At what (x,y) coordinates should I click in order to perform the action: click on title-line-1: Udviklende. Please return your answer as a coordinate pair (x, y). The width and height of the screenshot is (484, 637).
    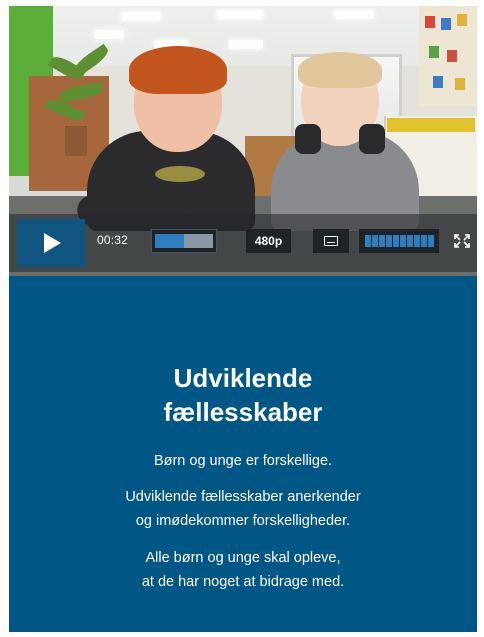
    Looking at the image, I should click on (243, 378).